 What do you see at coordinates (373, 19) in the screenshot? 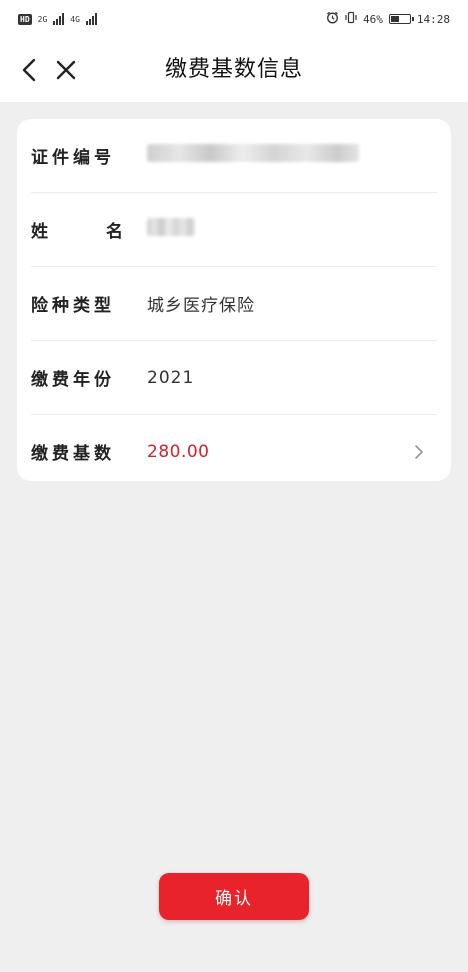
I see `battery-percent: 46%` at bounding box center [373, 19].